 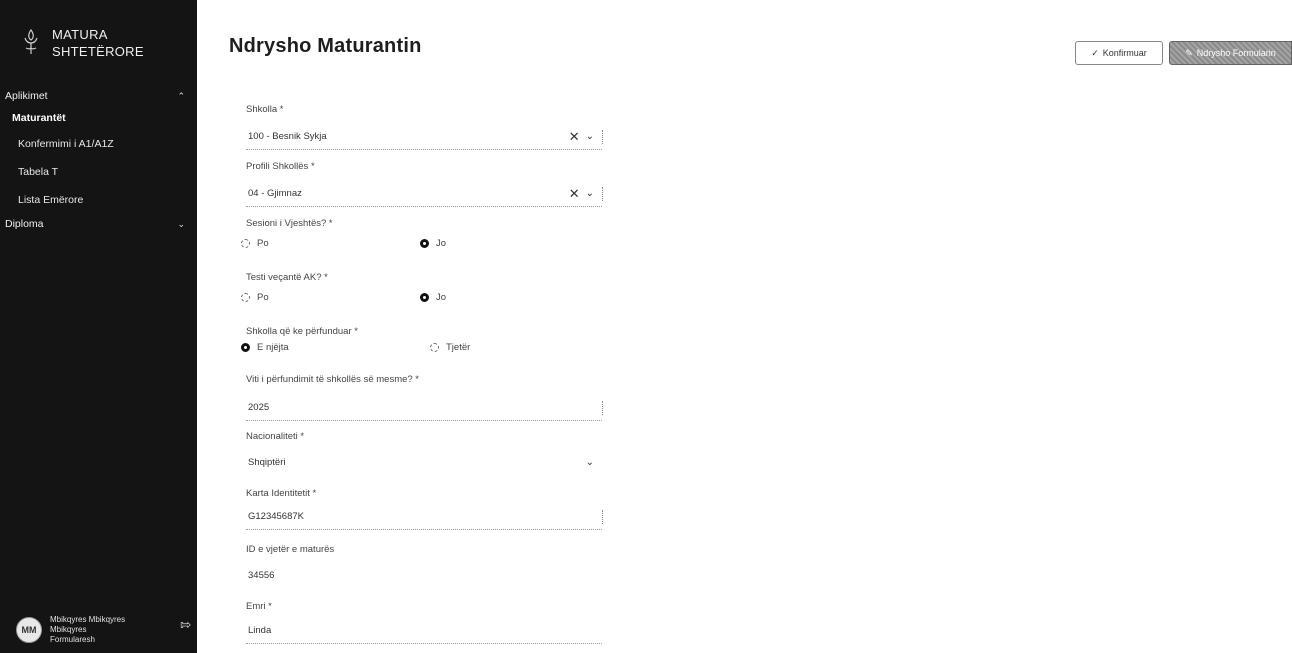 I want to click on pencil-icon: ✎, so click(x=1189, y=52).